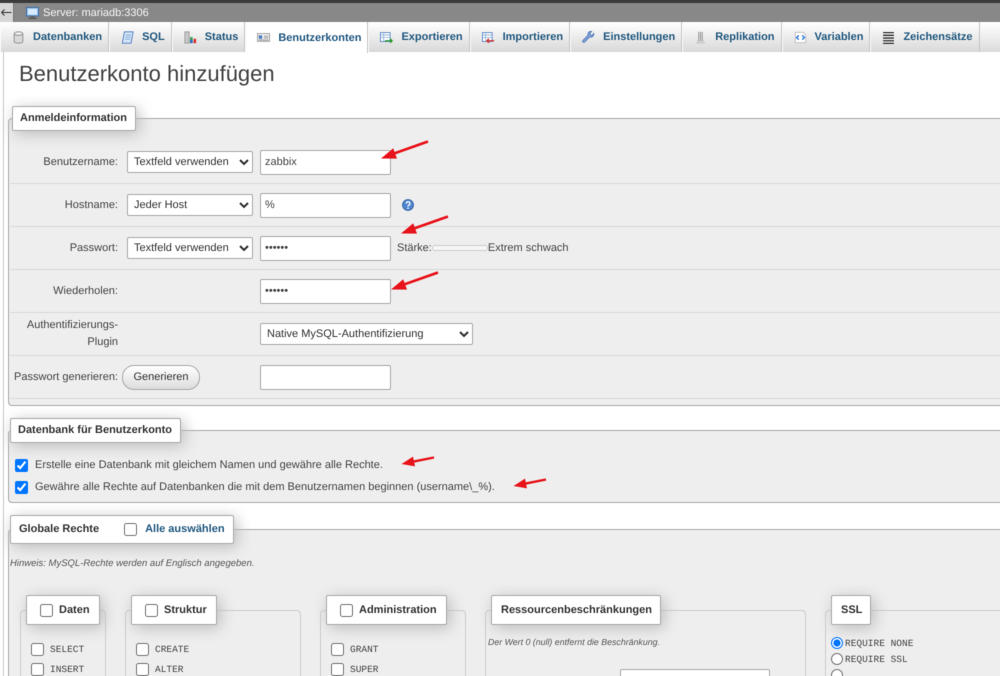  Describe the element at coordinates (132, 564) in the screenshot. I see `hint-text: Hinweis: MySQL-Rechte werden auf Englisch angegeben.` at that location.